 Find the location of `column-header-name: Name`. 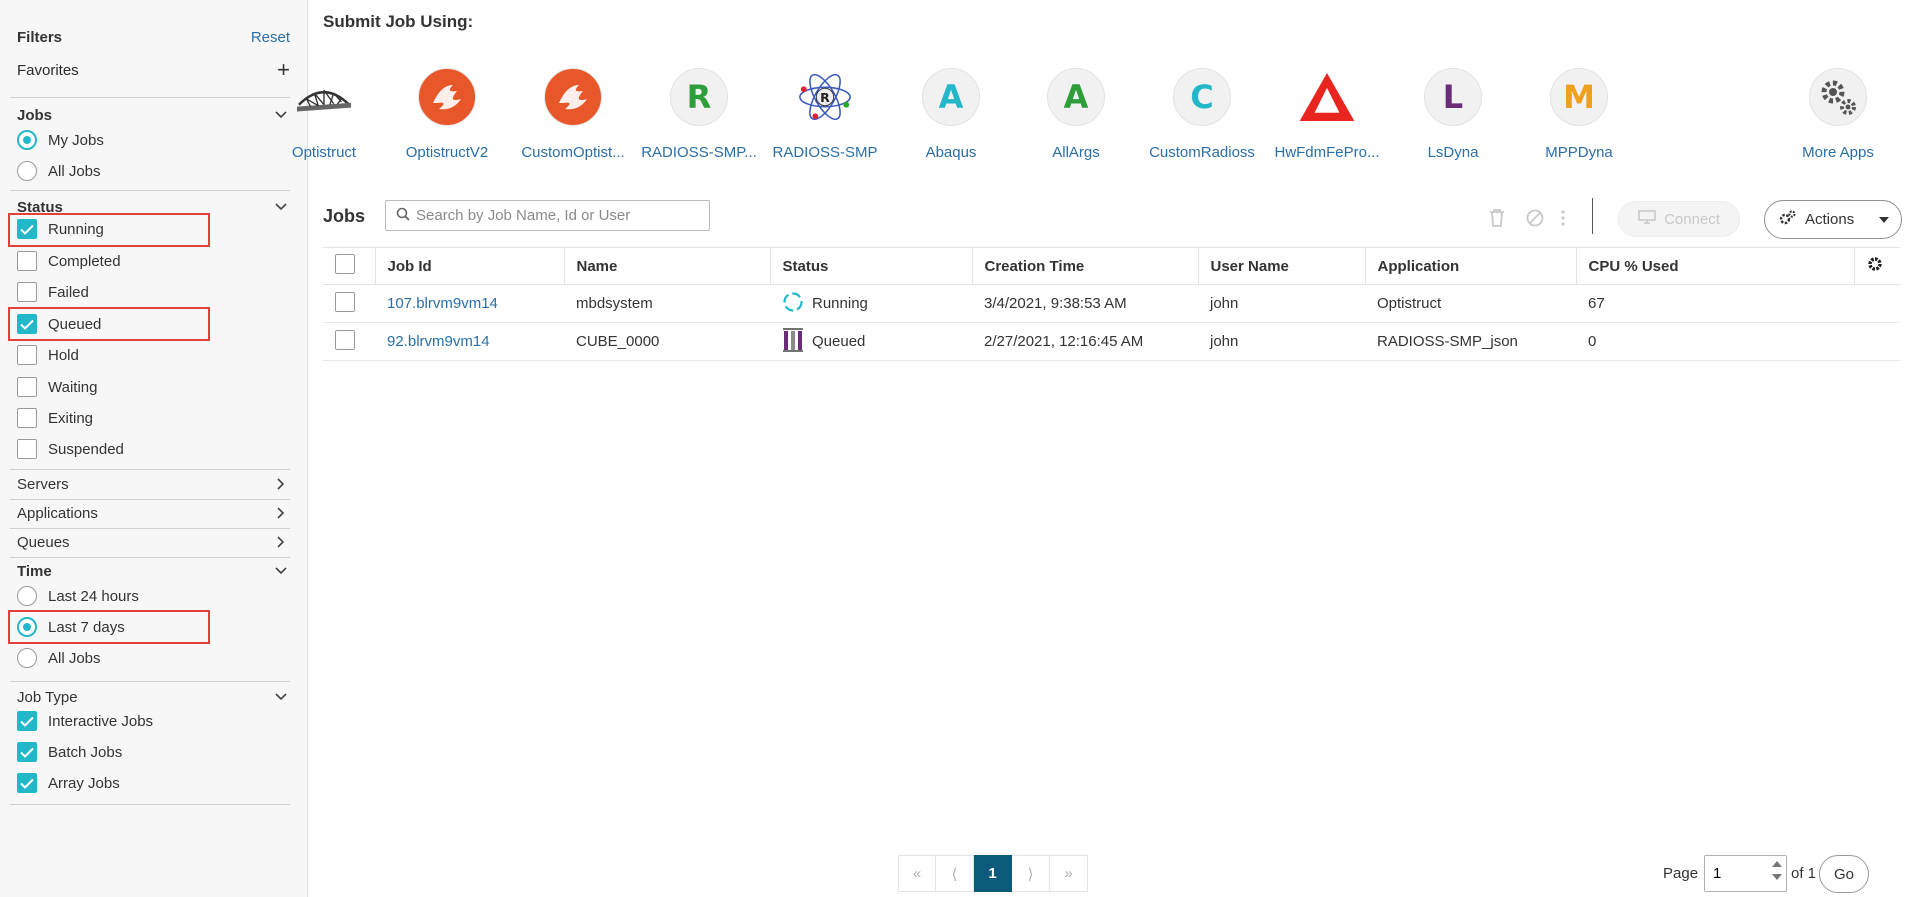

column-header-name: Name is located at coordinates (666, 266).